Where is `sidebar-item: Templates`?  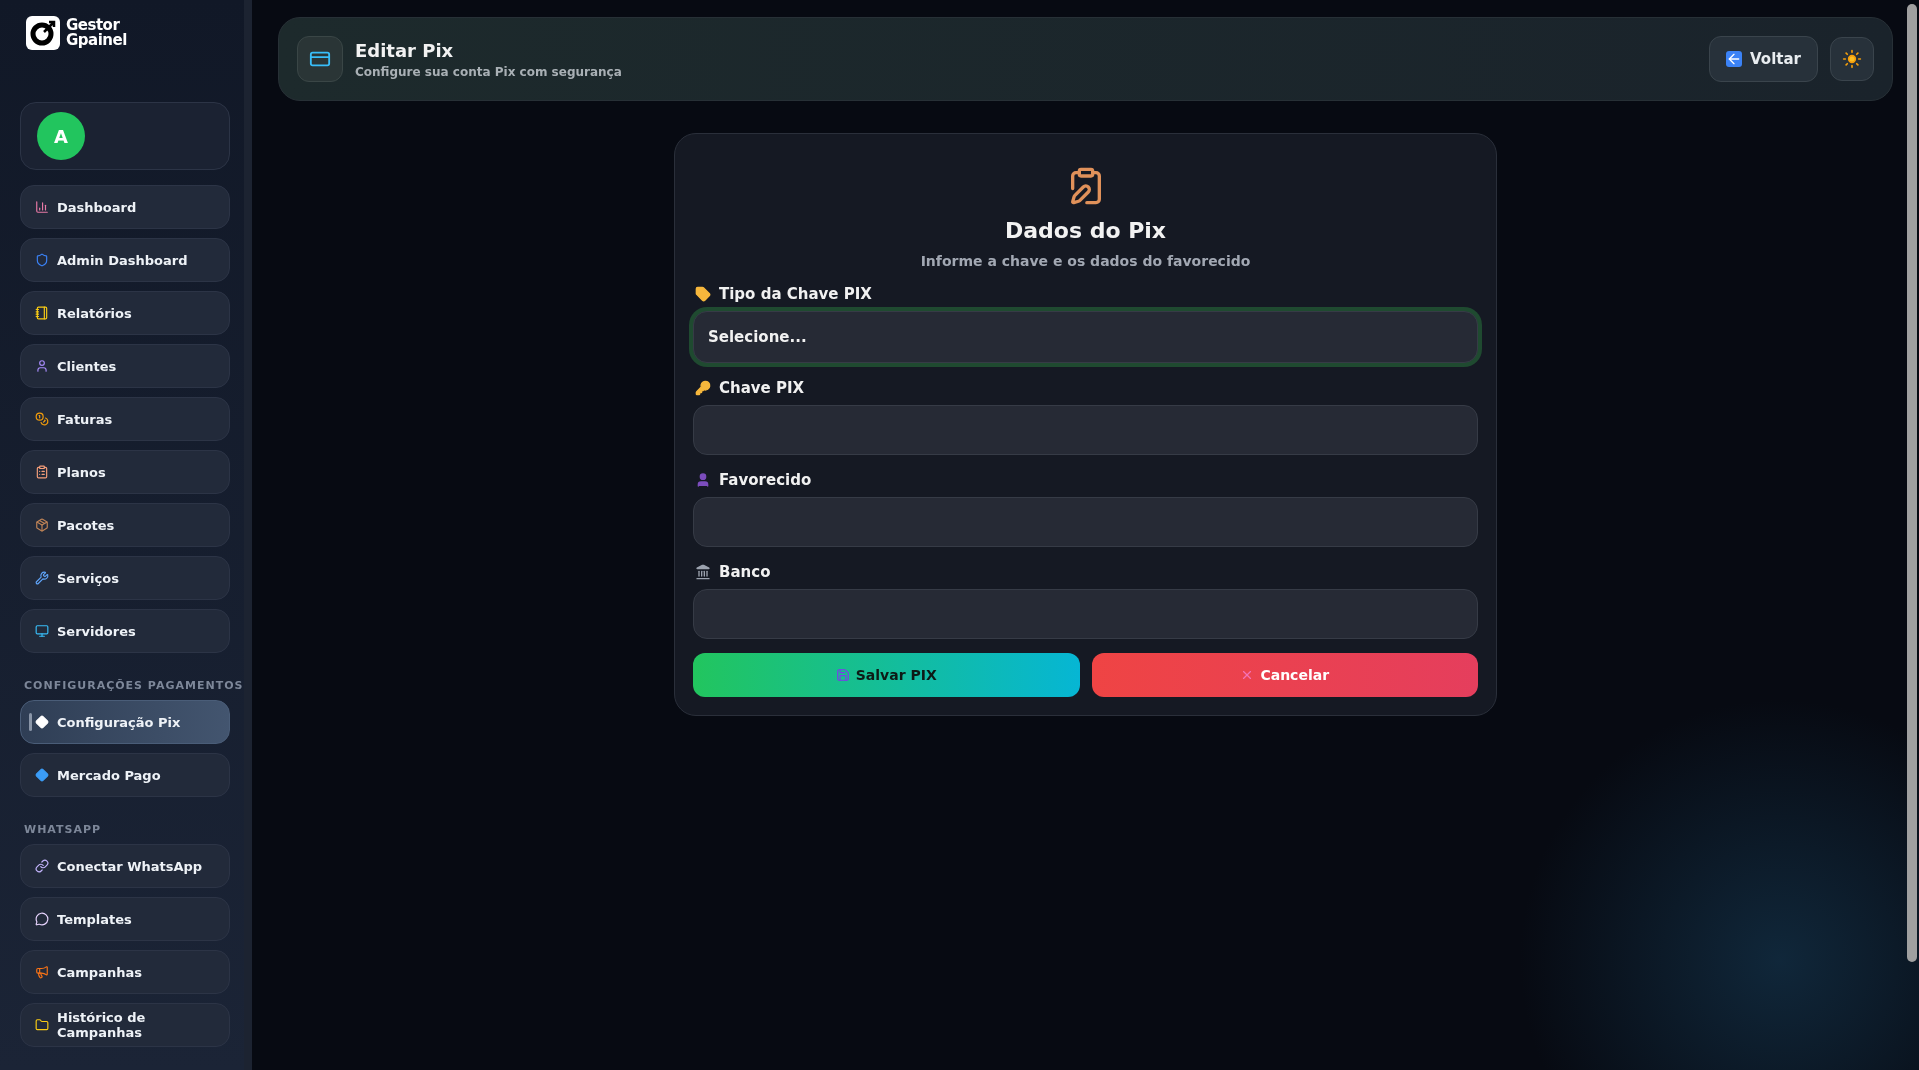 sidebar-item: Templates is located at coordinates (125, 919).